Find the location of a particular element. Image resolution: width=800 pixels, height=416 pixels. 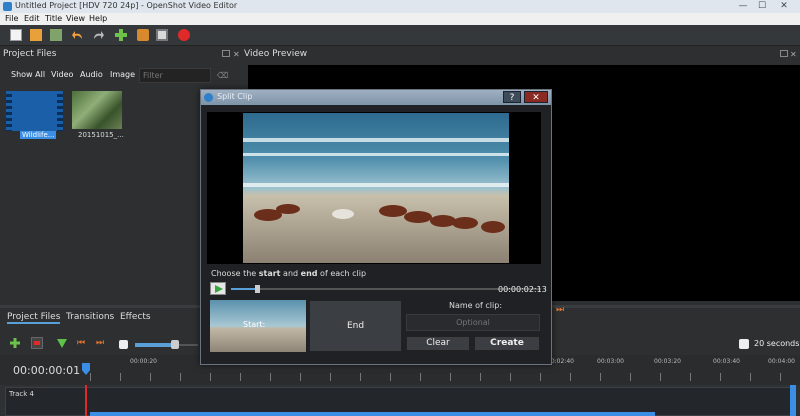

track-name: Track 4 is located at coordinates (21, 394).